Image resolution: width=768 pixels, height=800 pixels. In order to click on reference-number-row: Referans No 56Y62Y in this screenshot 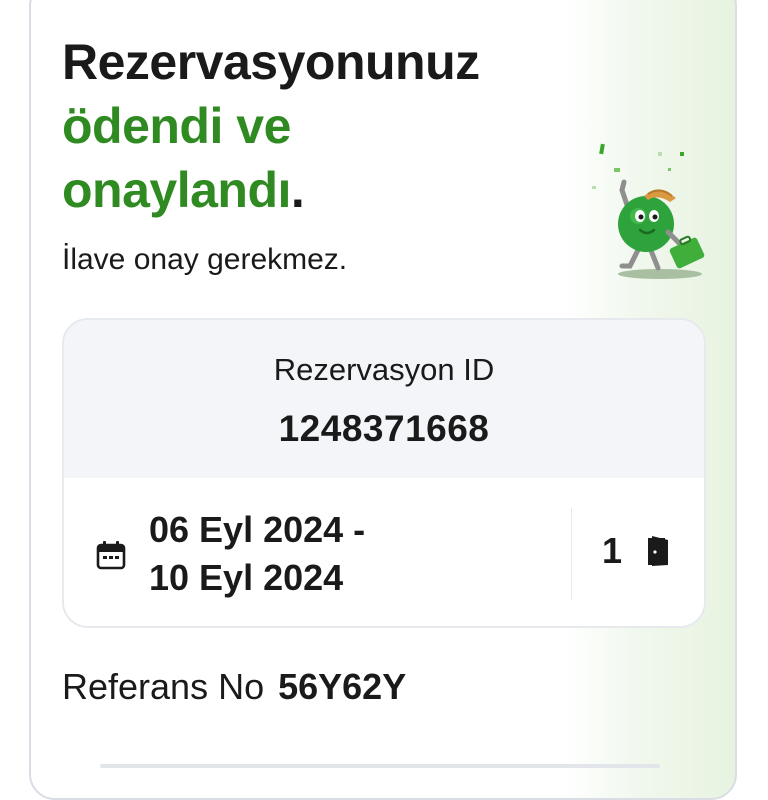, I will do `click(234, 687)`.